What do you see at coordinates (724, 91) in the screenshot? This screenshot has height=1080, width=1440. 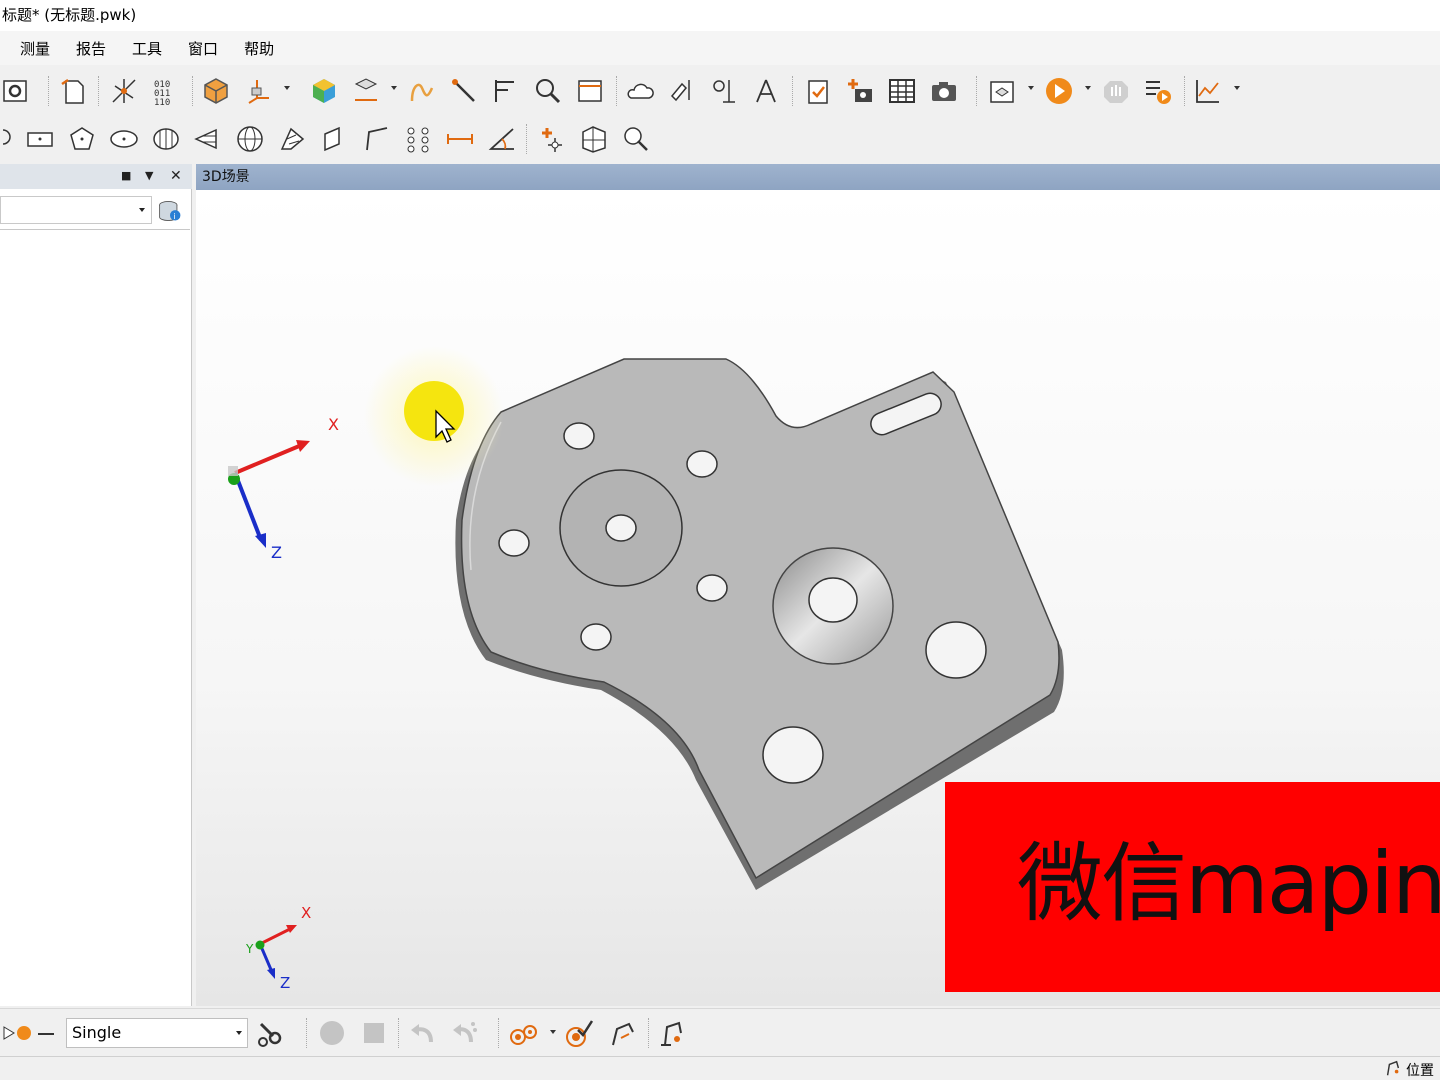 I see `section-tool-icon` at bounding box center [724, 91].